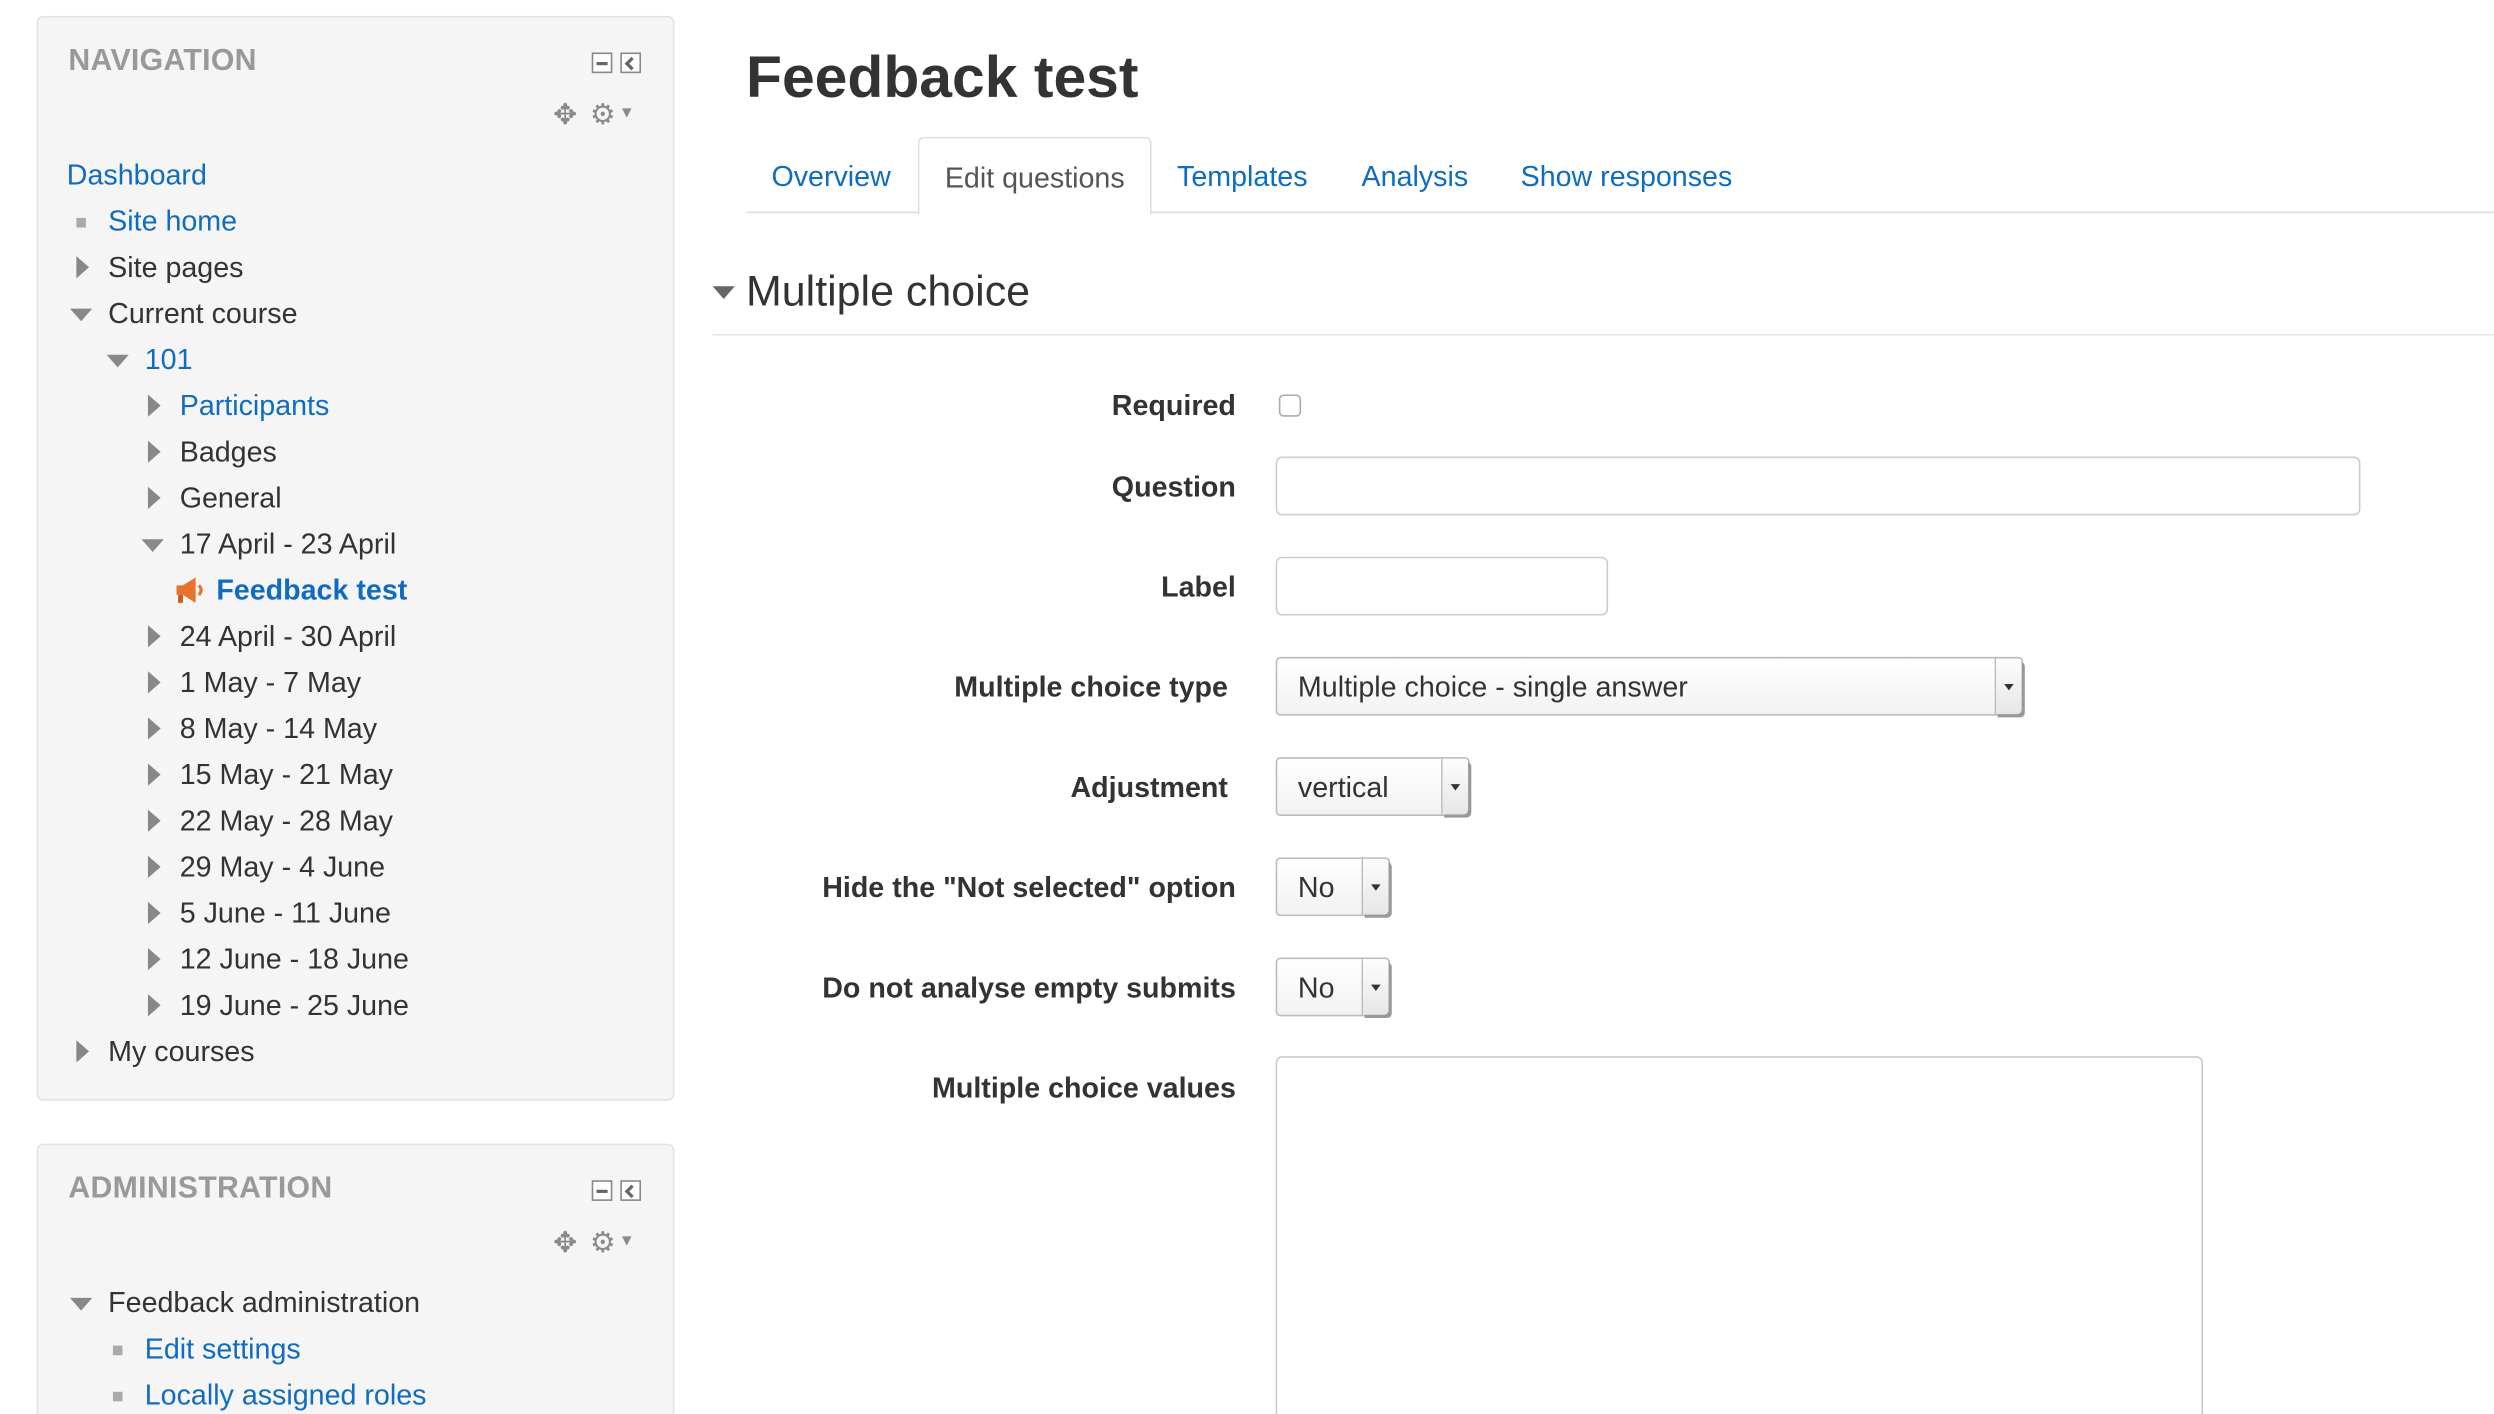  I want to click on tab-overview: Overview, so click(831, 175).